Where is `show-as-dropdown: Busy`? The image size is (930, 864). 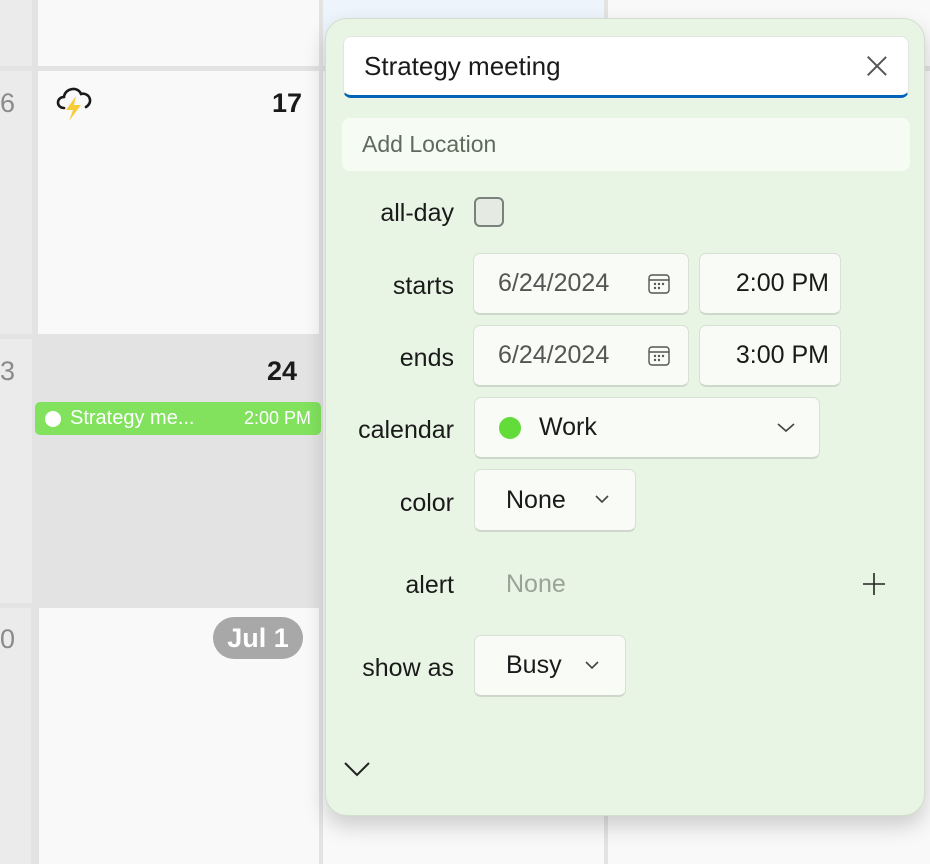 show-as-dropdown: Busy is located at coordinates (550, 666).